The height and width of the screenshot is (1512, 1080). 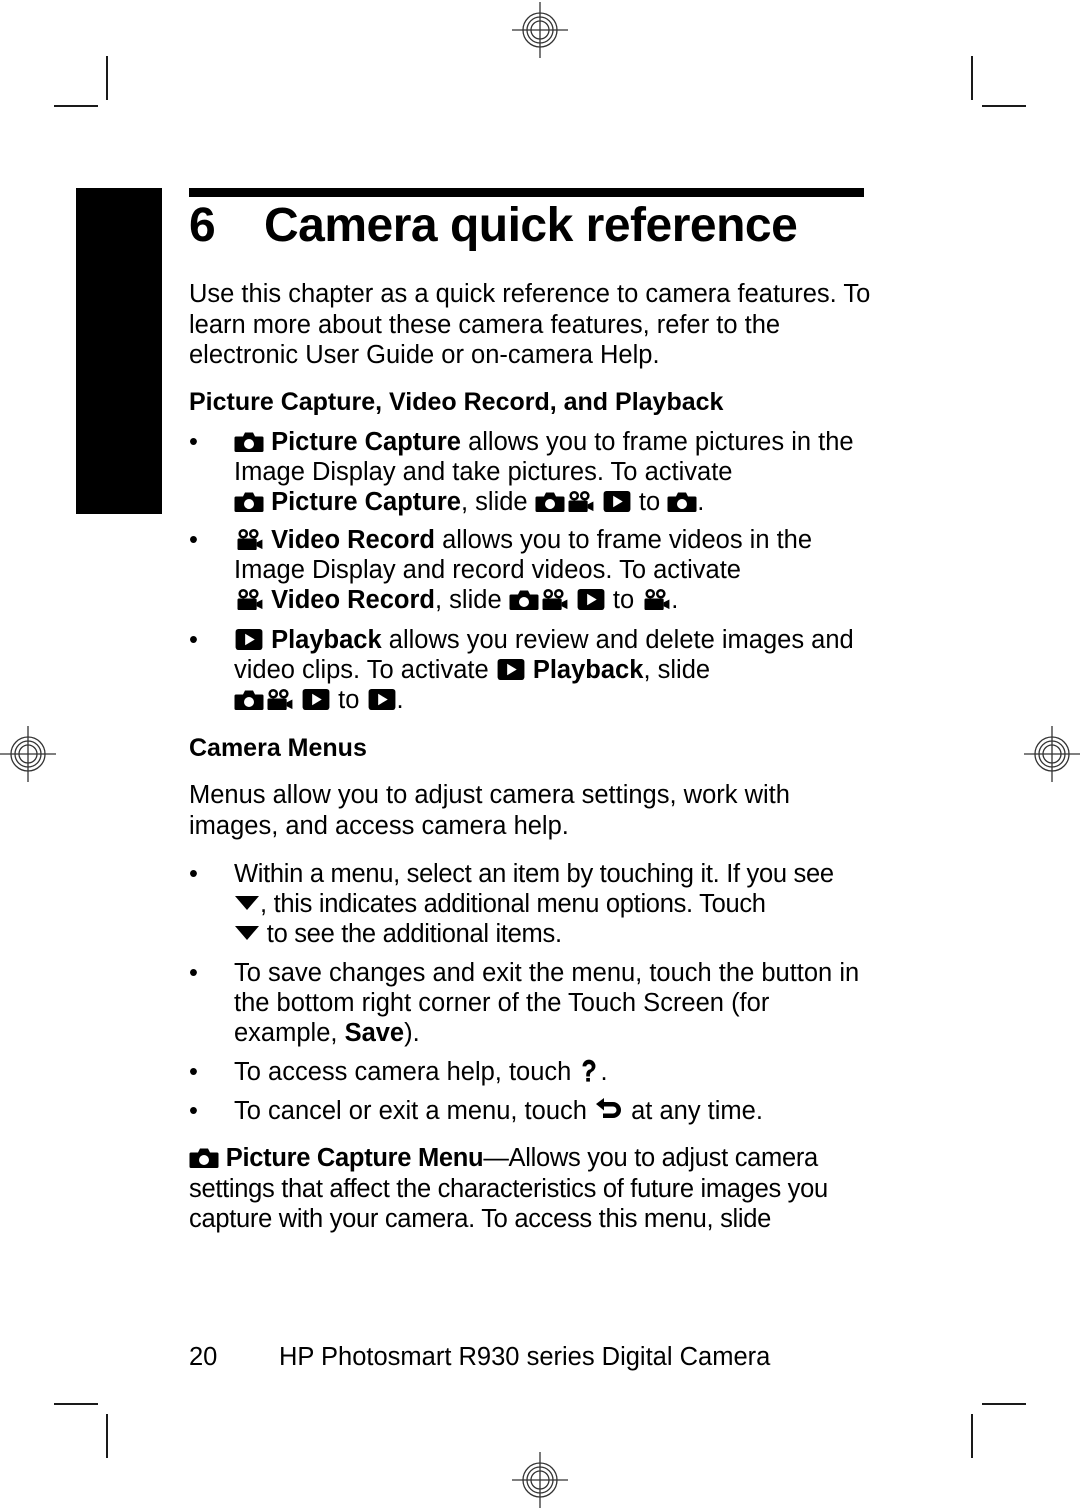 What do you see at coordinates (525, 1357) in the screenshot?
I see `footer-title: HP Photosmart R930 series Digital Camera` at bounding box center [525, 1357].